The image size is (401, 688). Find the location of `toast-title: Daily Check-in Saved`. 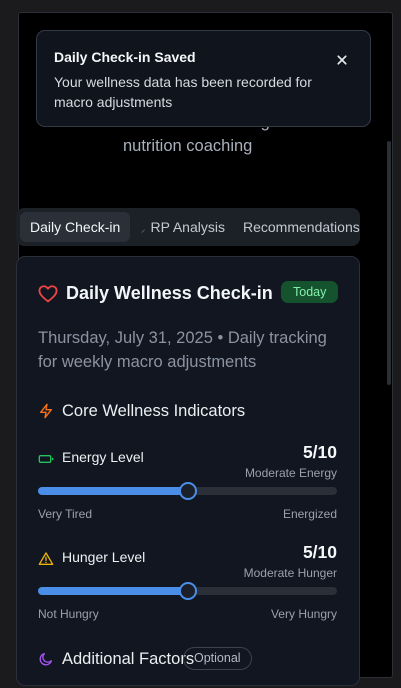

toast-title: Daily Check-in Saved is located at coordinates (125, 57).